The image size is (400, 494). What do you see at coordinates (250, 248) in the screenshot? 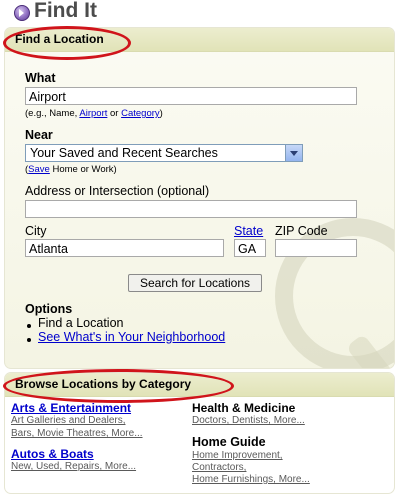
I see `state-input: GA` at bounding box center [250, 248].